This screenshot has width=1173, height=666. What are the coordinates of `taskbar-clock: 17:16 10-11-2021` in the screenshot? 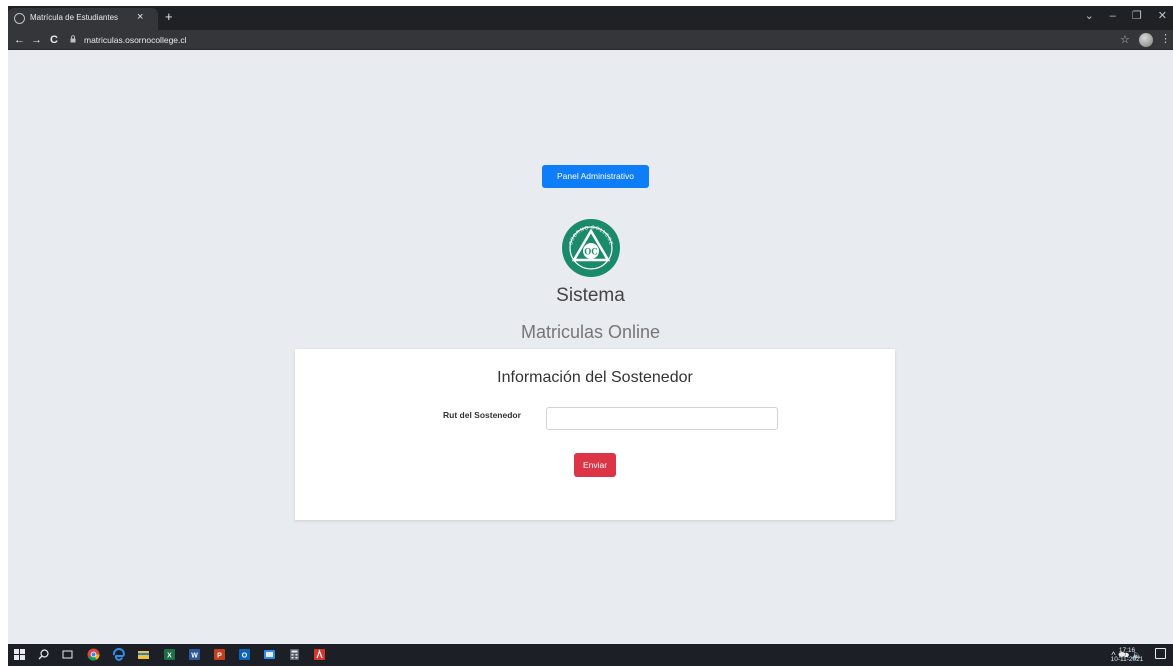 It's located at (1127, 655).